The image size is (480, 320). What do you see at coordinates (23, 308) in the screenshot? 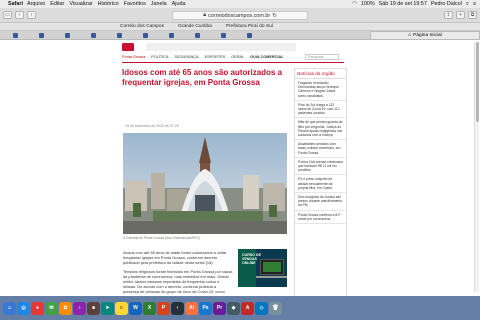
I see `safari-icon: ◎` at bounding box center [23, 308].